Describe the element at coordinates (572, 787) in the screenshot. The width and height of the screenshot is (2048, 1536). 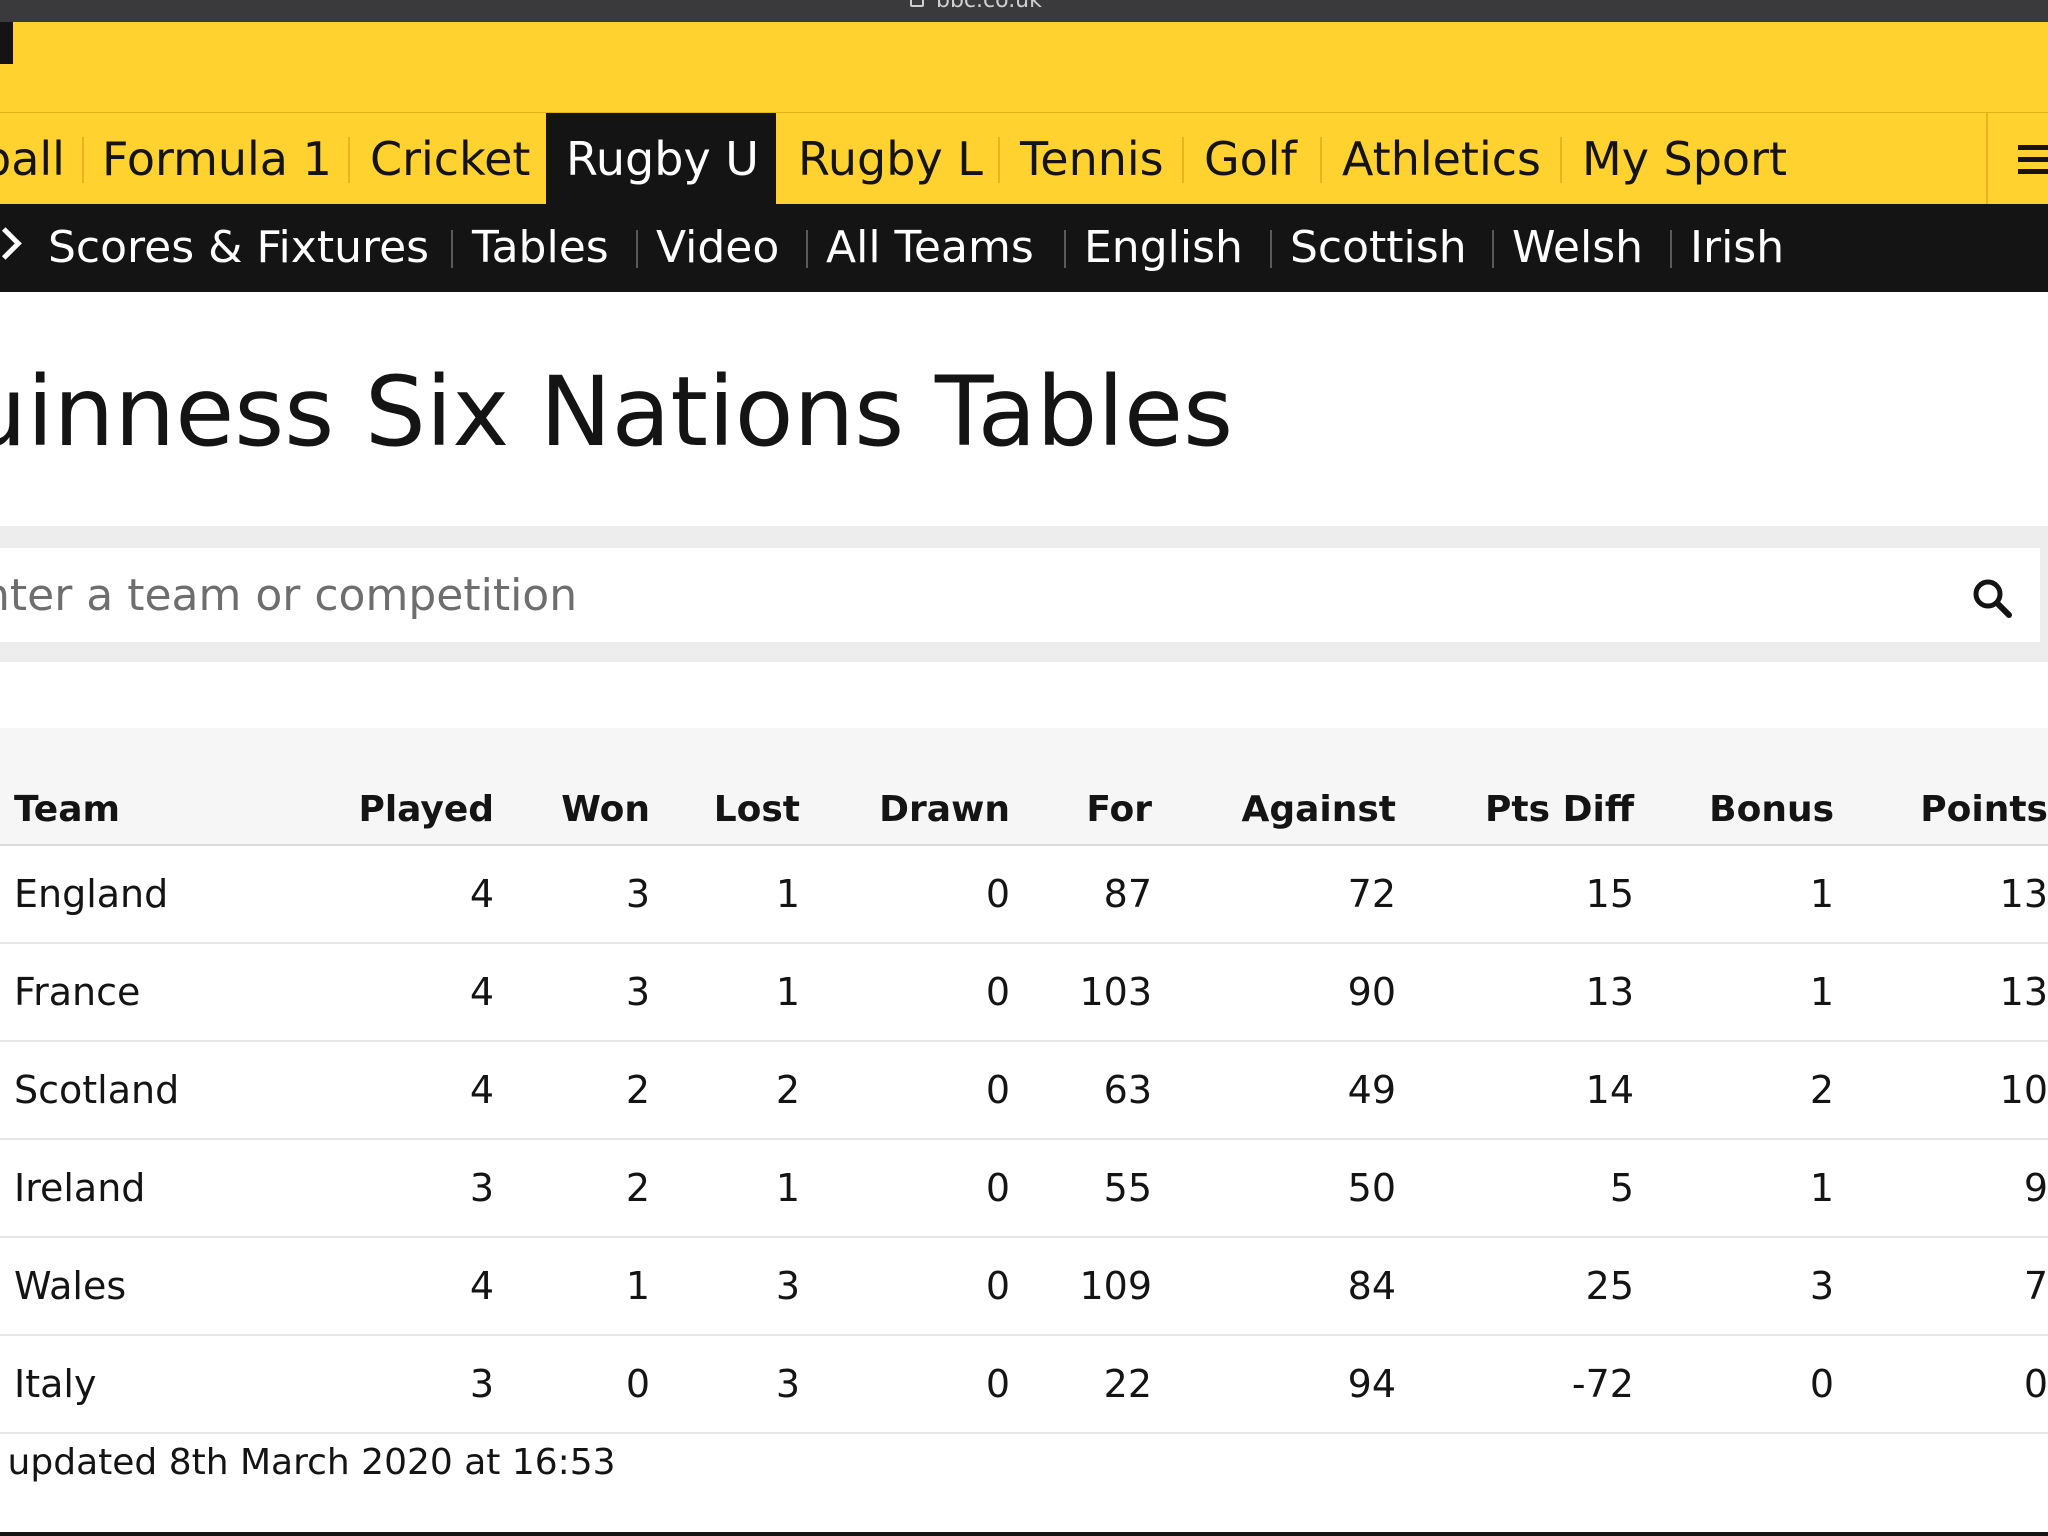
I see `column-header-won: Won` at that location.